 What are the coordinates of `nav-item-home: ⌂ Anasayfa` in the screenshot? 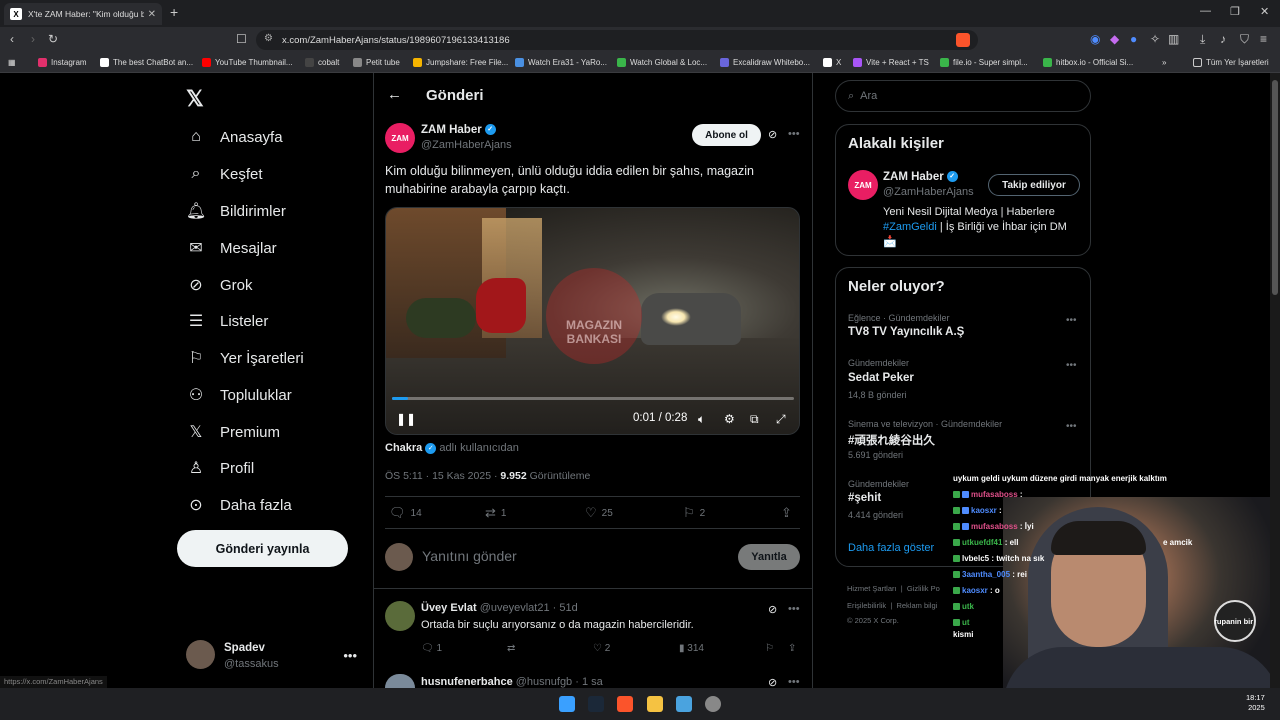 It's located at (234, 137).